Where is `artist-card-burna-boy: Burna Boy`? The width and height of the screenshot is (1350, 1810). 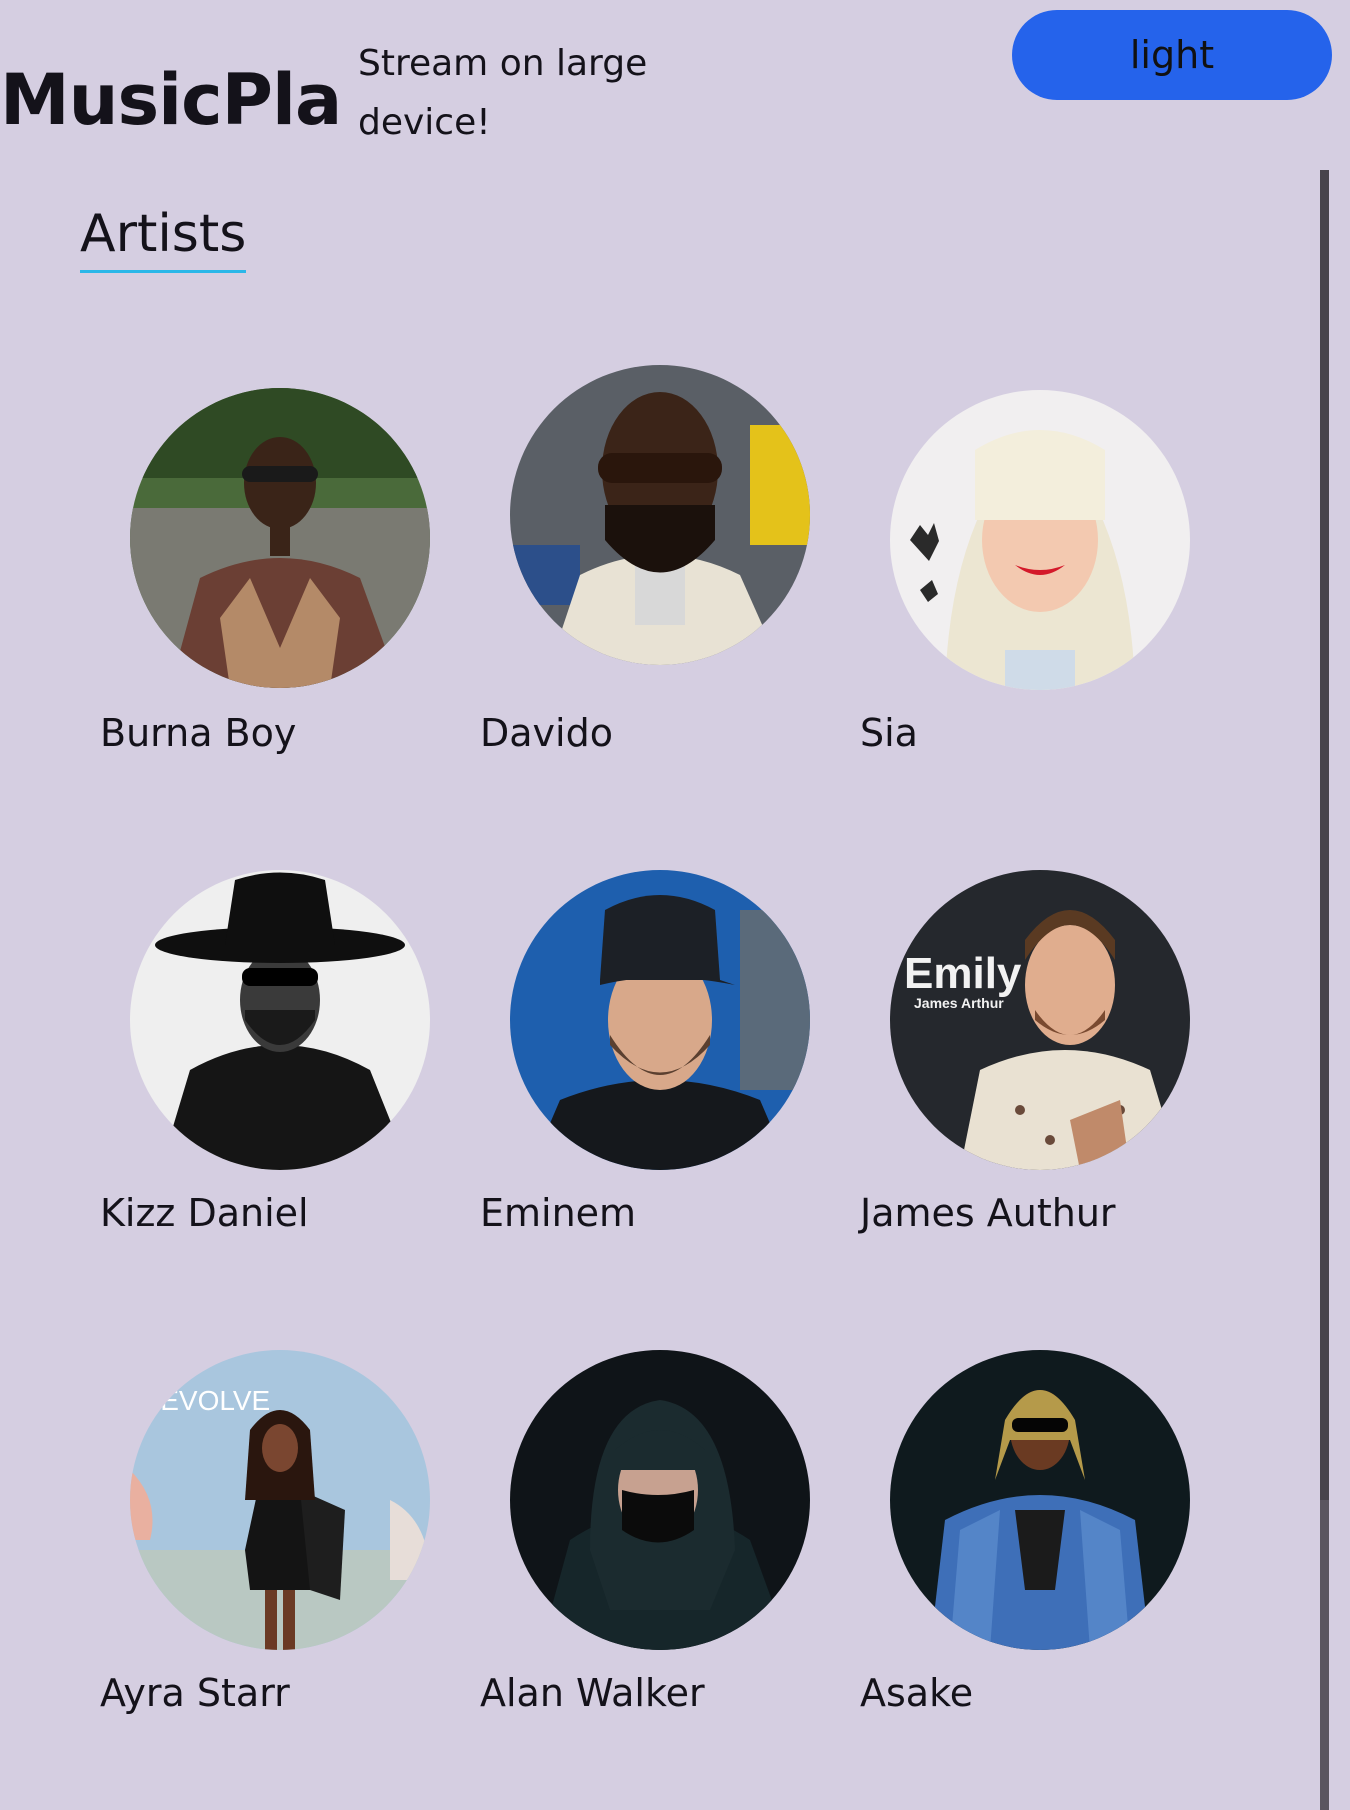
artist-card-burna-boy: Burna Boy is located at coordinates (260, 550).